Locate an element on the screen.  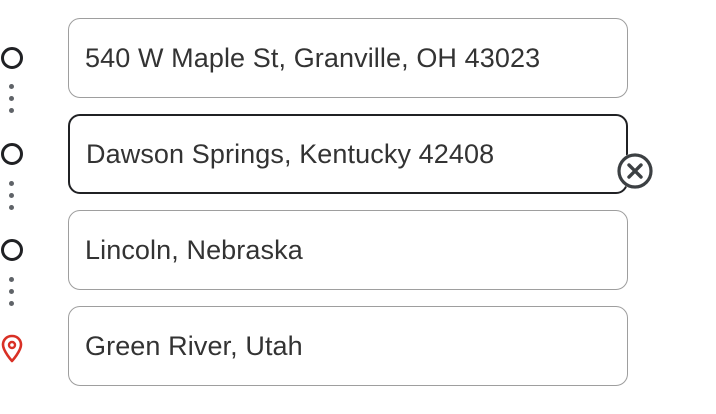
stop-2-text: Dawson Springs, Kentucky 42408 is located at coordinates (290, 153).